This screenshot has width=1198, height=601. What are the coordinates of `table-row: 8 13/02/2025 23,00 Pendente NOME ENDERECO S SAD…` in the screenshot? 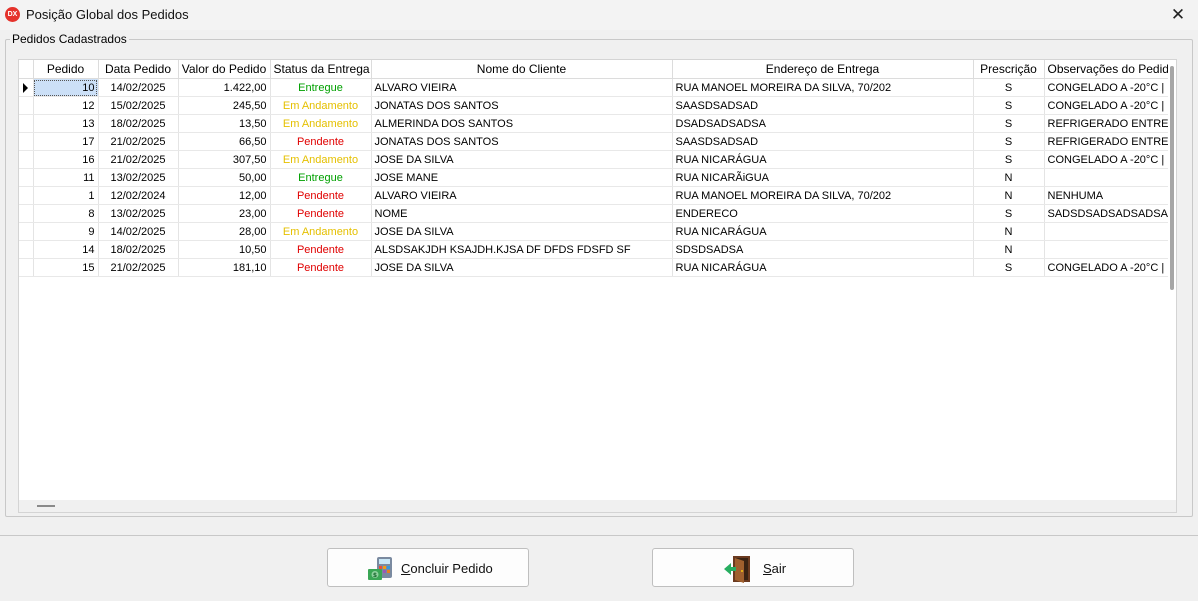 It's located at (595, 213).